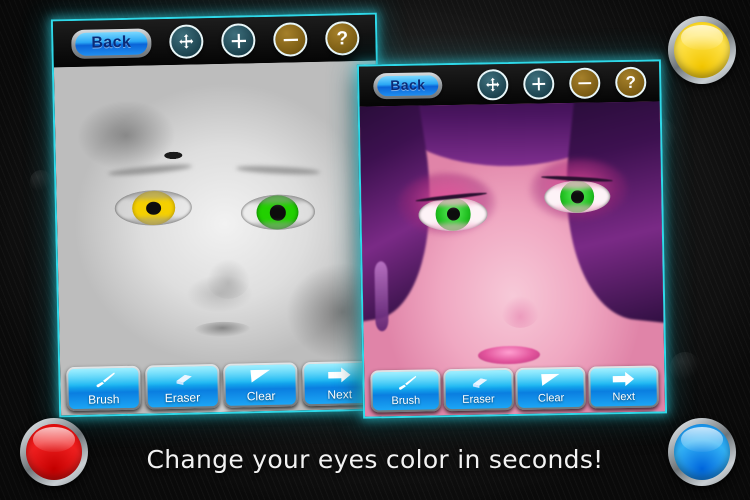  I want to click on baby-eye-right, so click(277, 212).